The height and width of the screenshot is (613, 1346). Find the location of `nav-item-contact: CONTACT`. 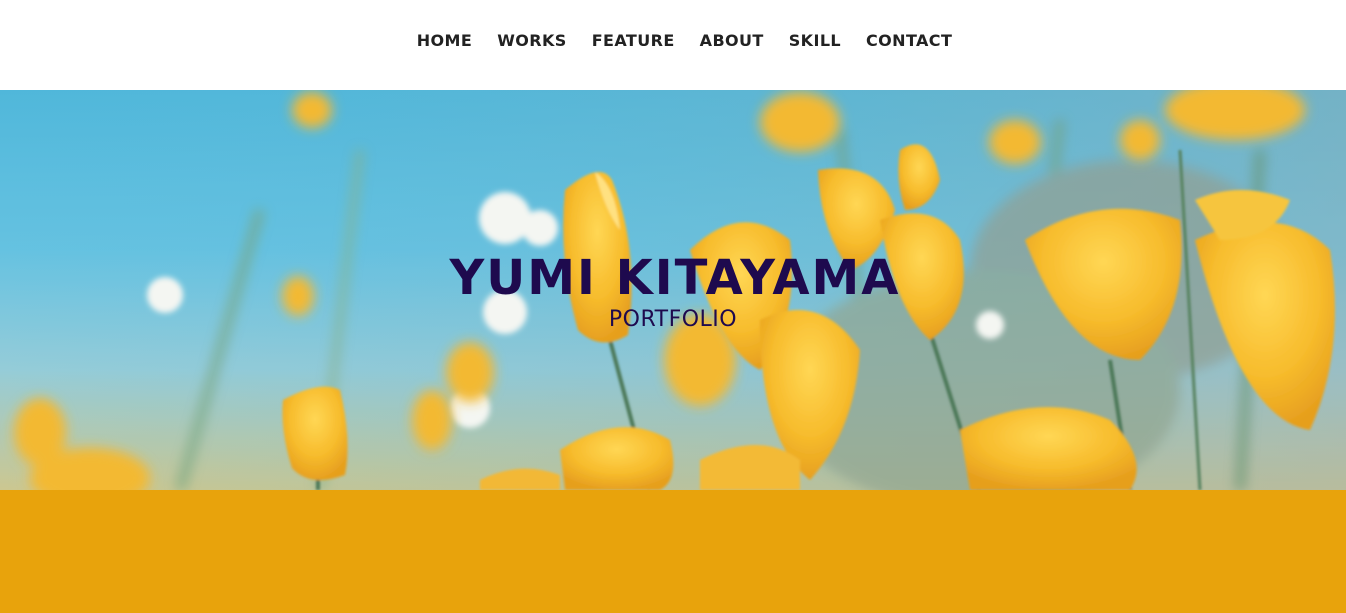

nav-item-contact: CONTACT is located at coordinates (909, 41).